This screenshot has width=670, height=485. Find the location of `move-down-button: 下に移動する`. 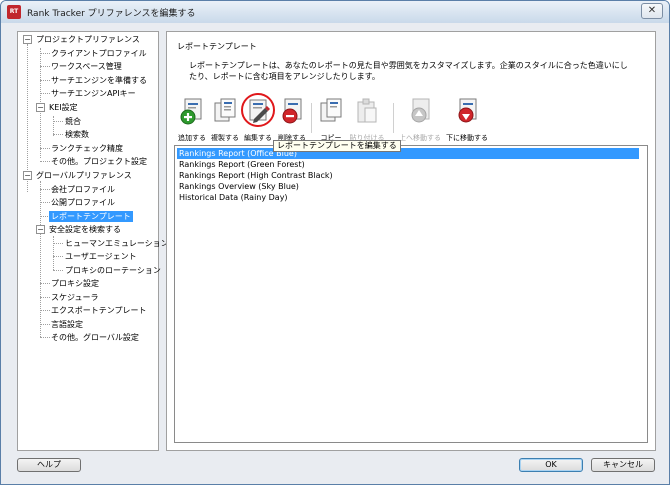

move-down-button: 下に移動する is located at coordinates (467, 120).